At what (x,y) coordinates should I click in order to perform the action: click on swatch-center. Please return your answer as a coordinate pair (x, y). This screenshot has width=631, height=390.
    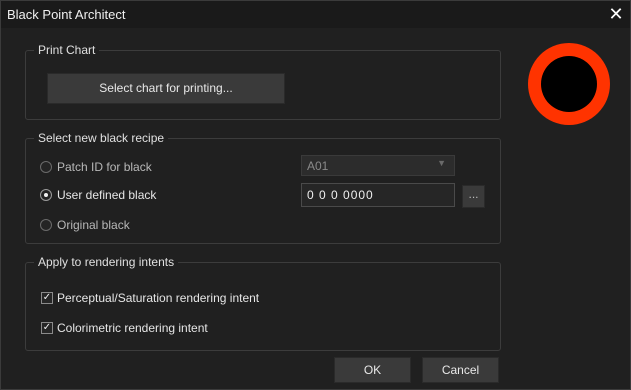
    Looking at the image, I should click on (569, 84).